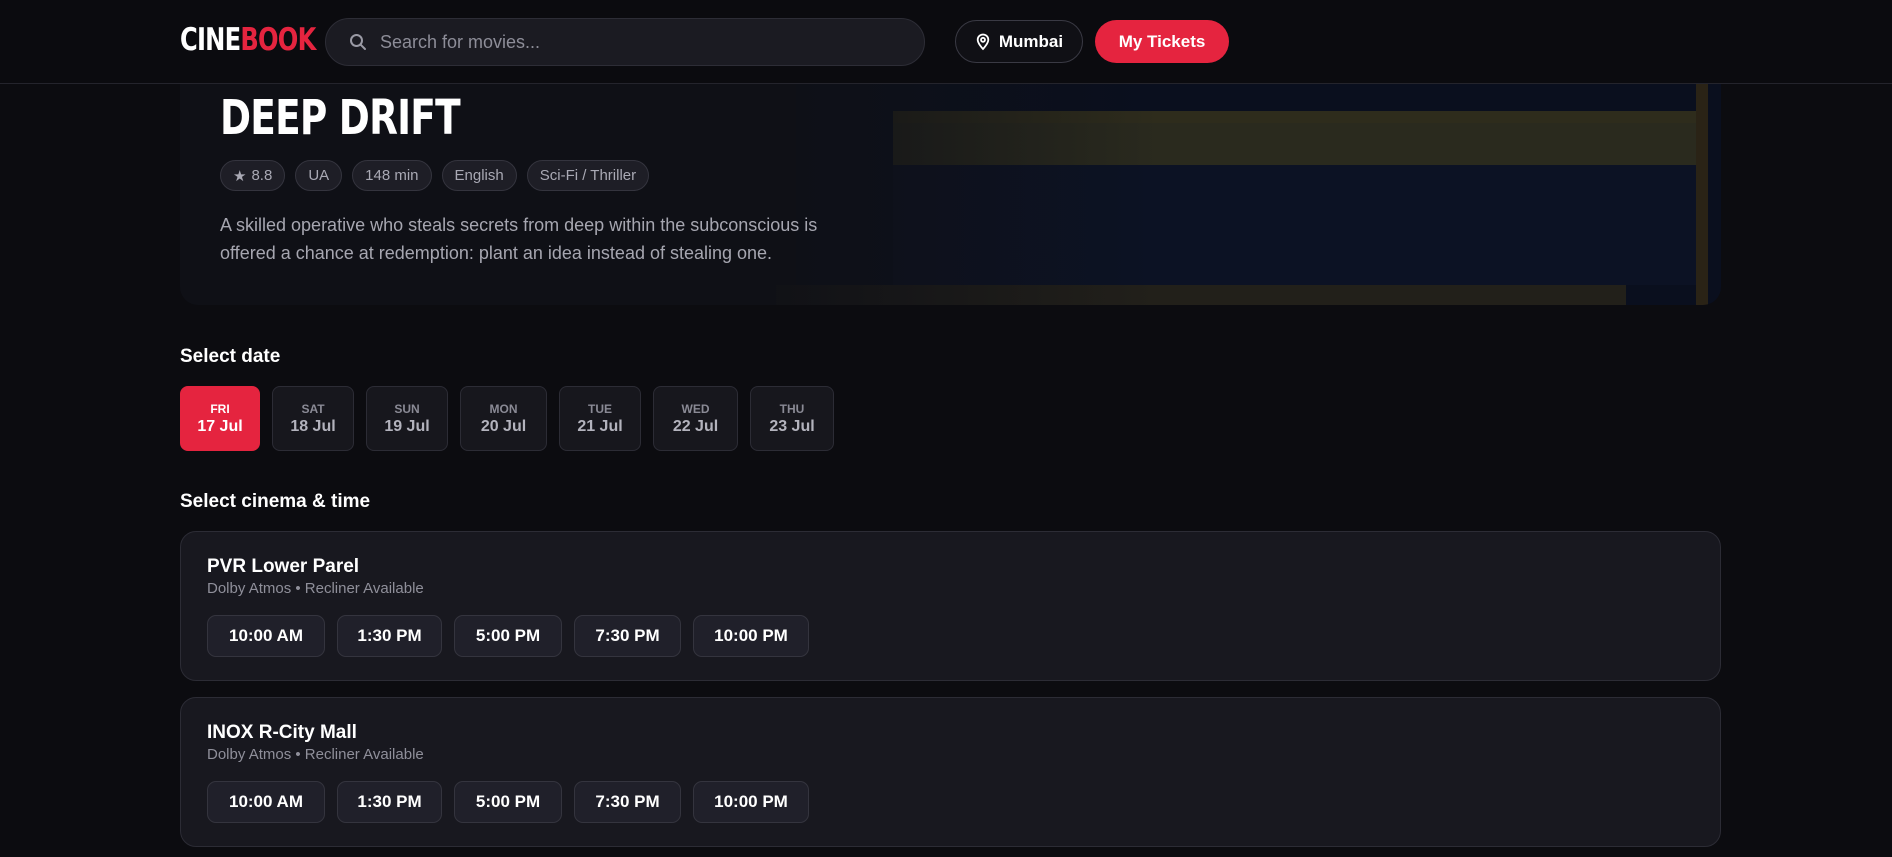 This screenshot has width=1892, height=857. I want to click on date-day: 22 Jul, so click(695, 426).